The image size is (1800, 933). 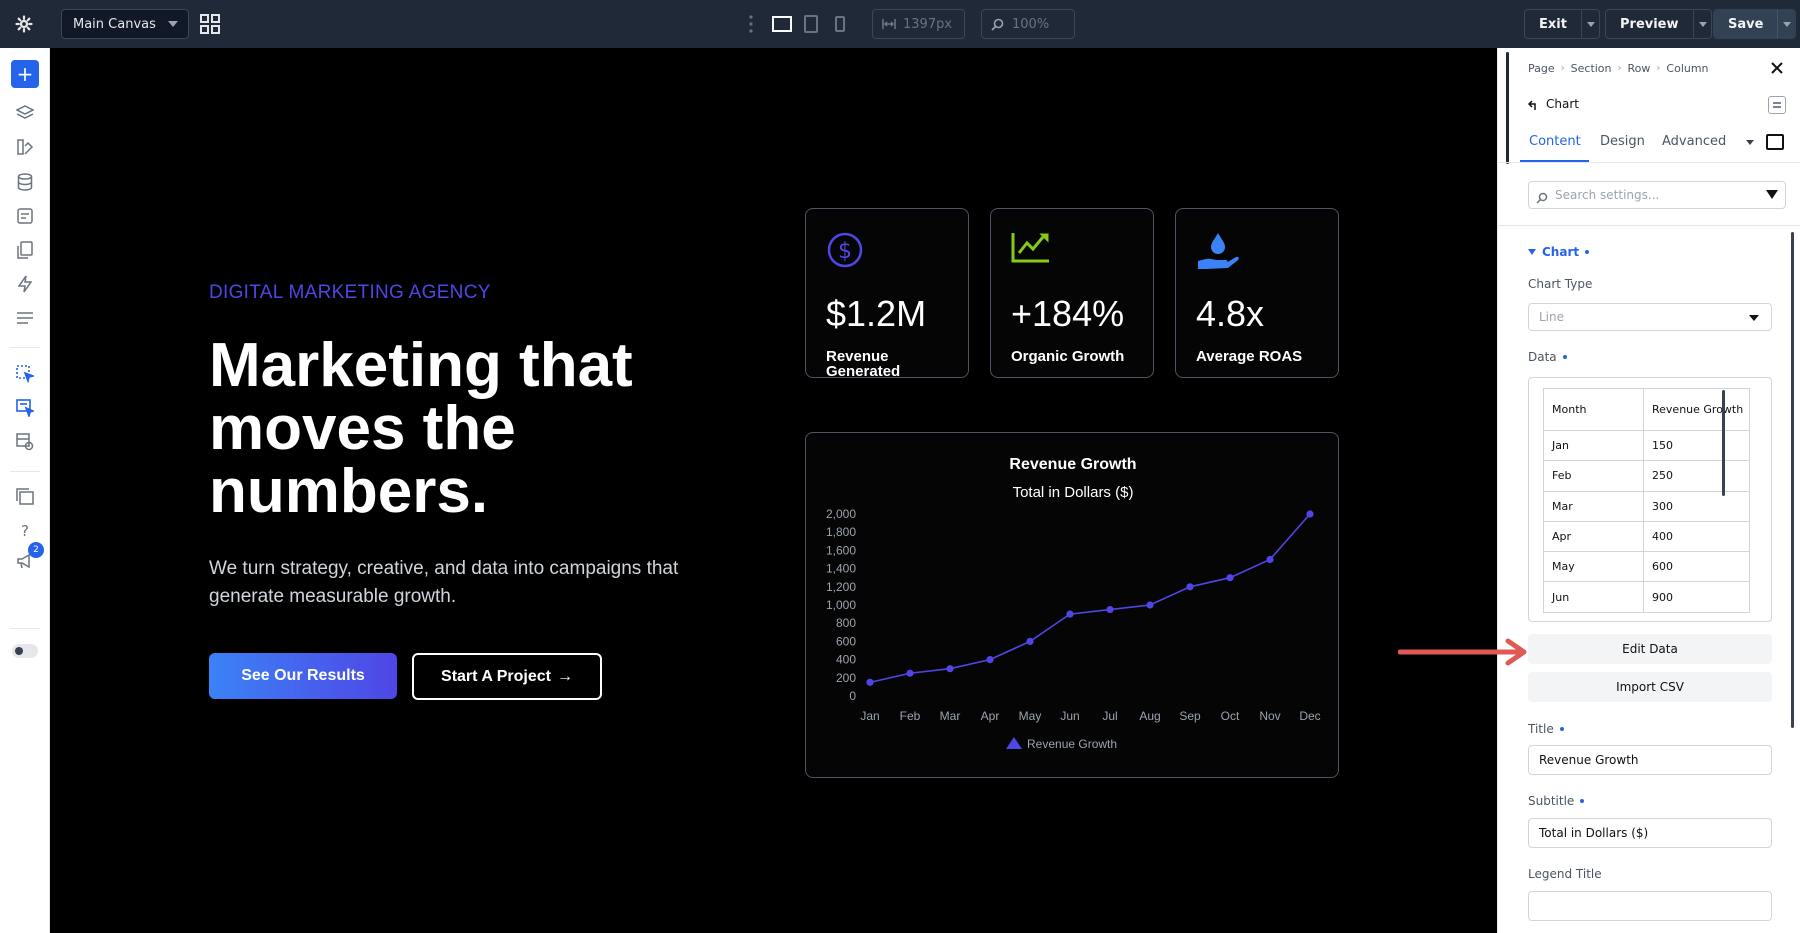 I want to click on tabs-divider, so click(x=1649, y=162).